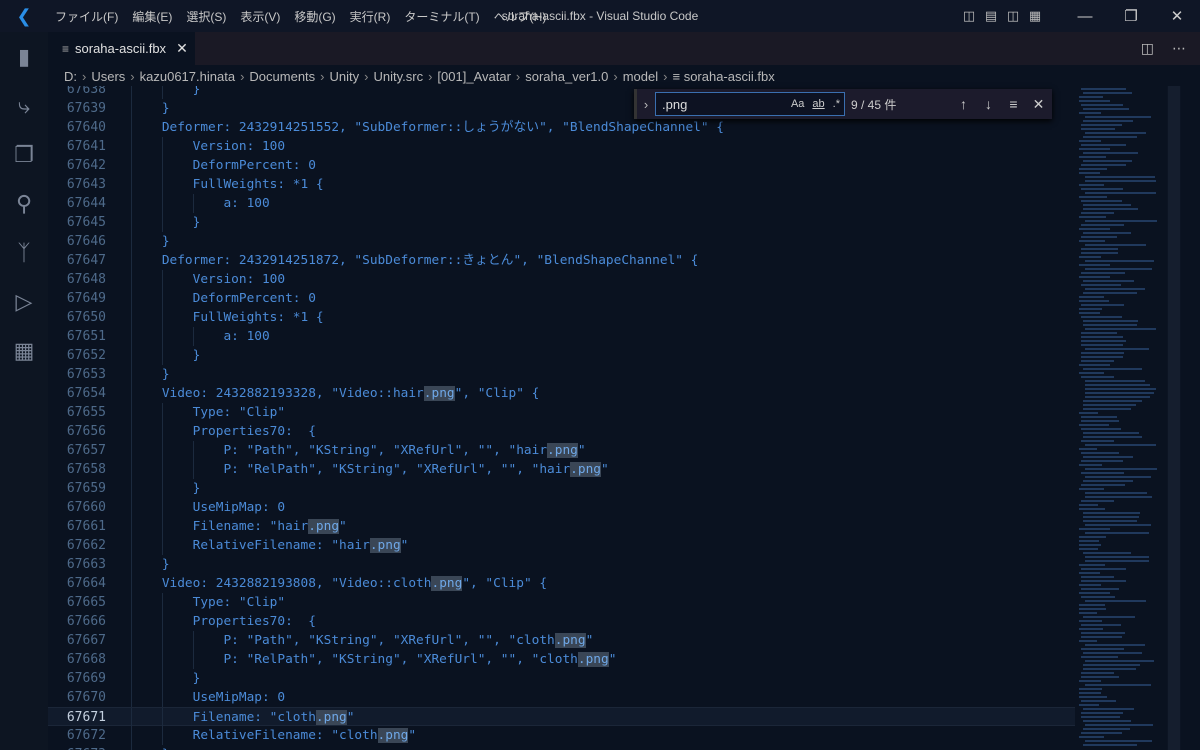 The image size is (1200, 750). Describe the element at coordinates (1013, 16) in the screenshot. I see `toggle-secondary-sidebar-icon: ◫` at that location.